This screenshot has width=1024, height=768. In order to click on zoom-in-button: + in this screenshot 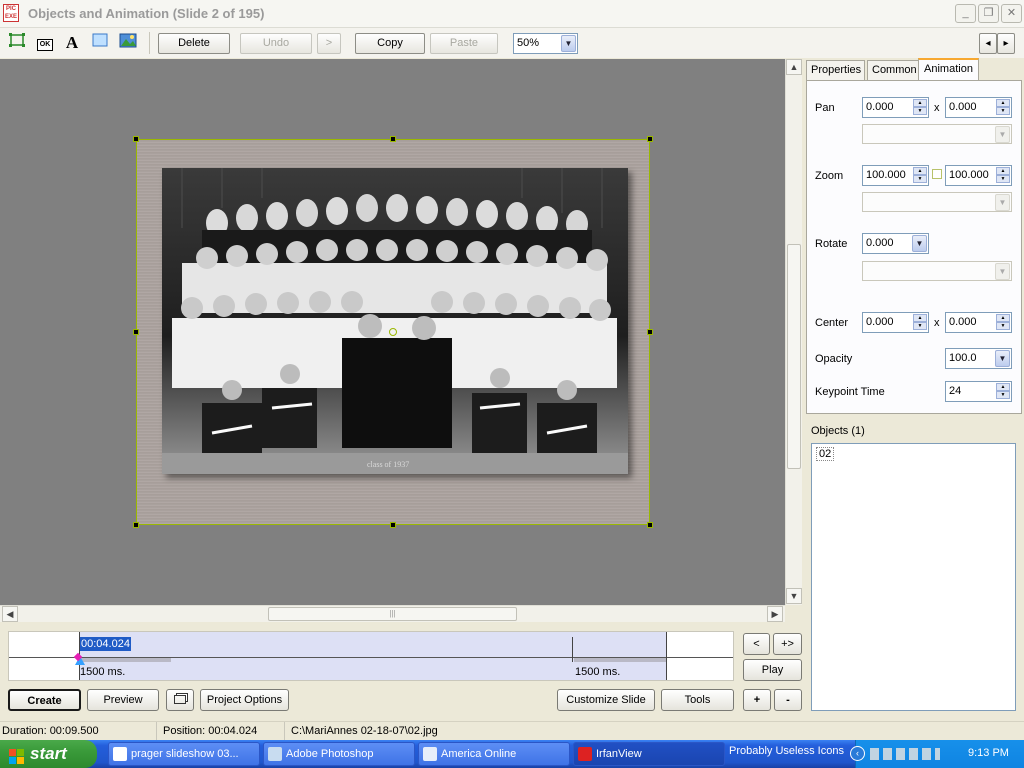, I will do `click(757, 700)`.